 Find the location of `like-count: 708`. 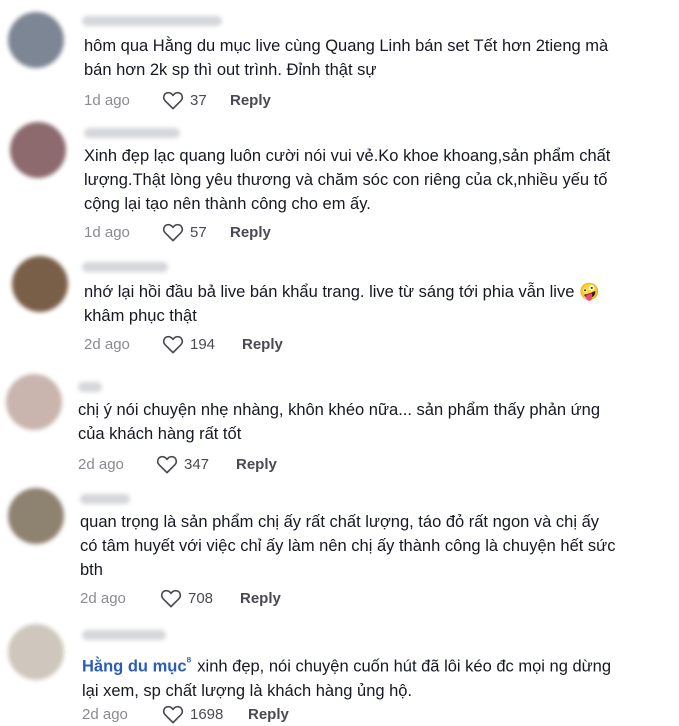

like-count: 708 is located at coordinates (201, 598).